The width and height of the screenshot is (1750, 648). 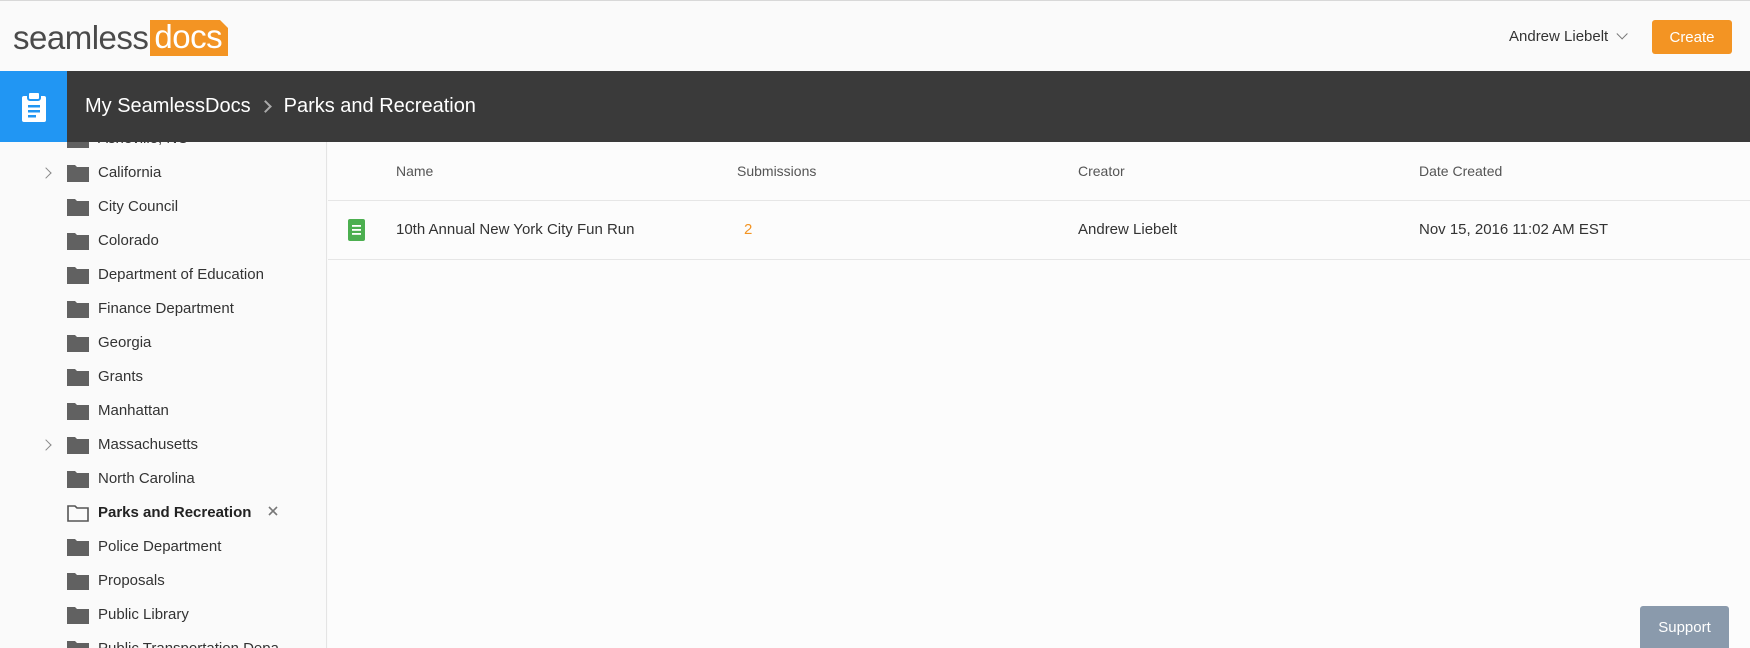 I want to click on row-name: 10th Annual New York City Fun Run, so click(x=515, y=229).